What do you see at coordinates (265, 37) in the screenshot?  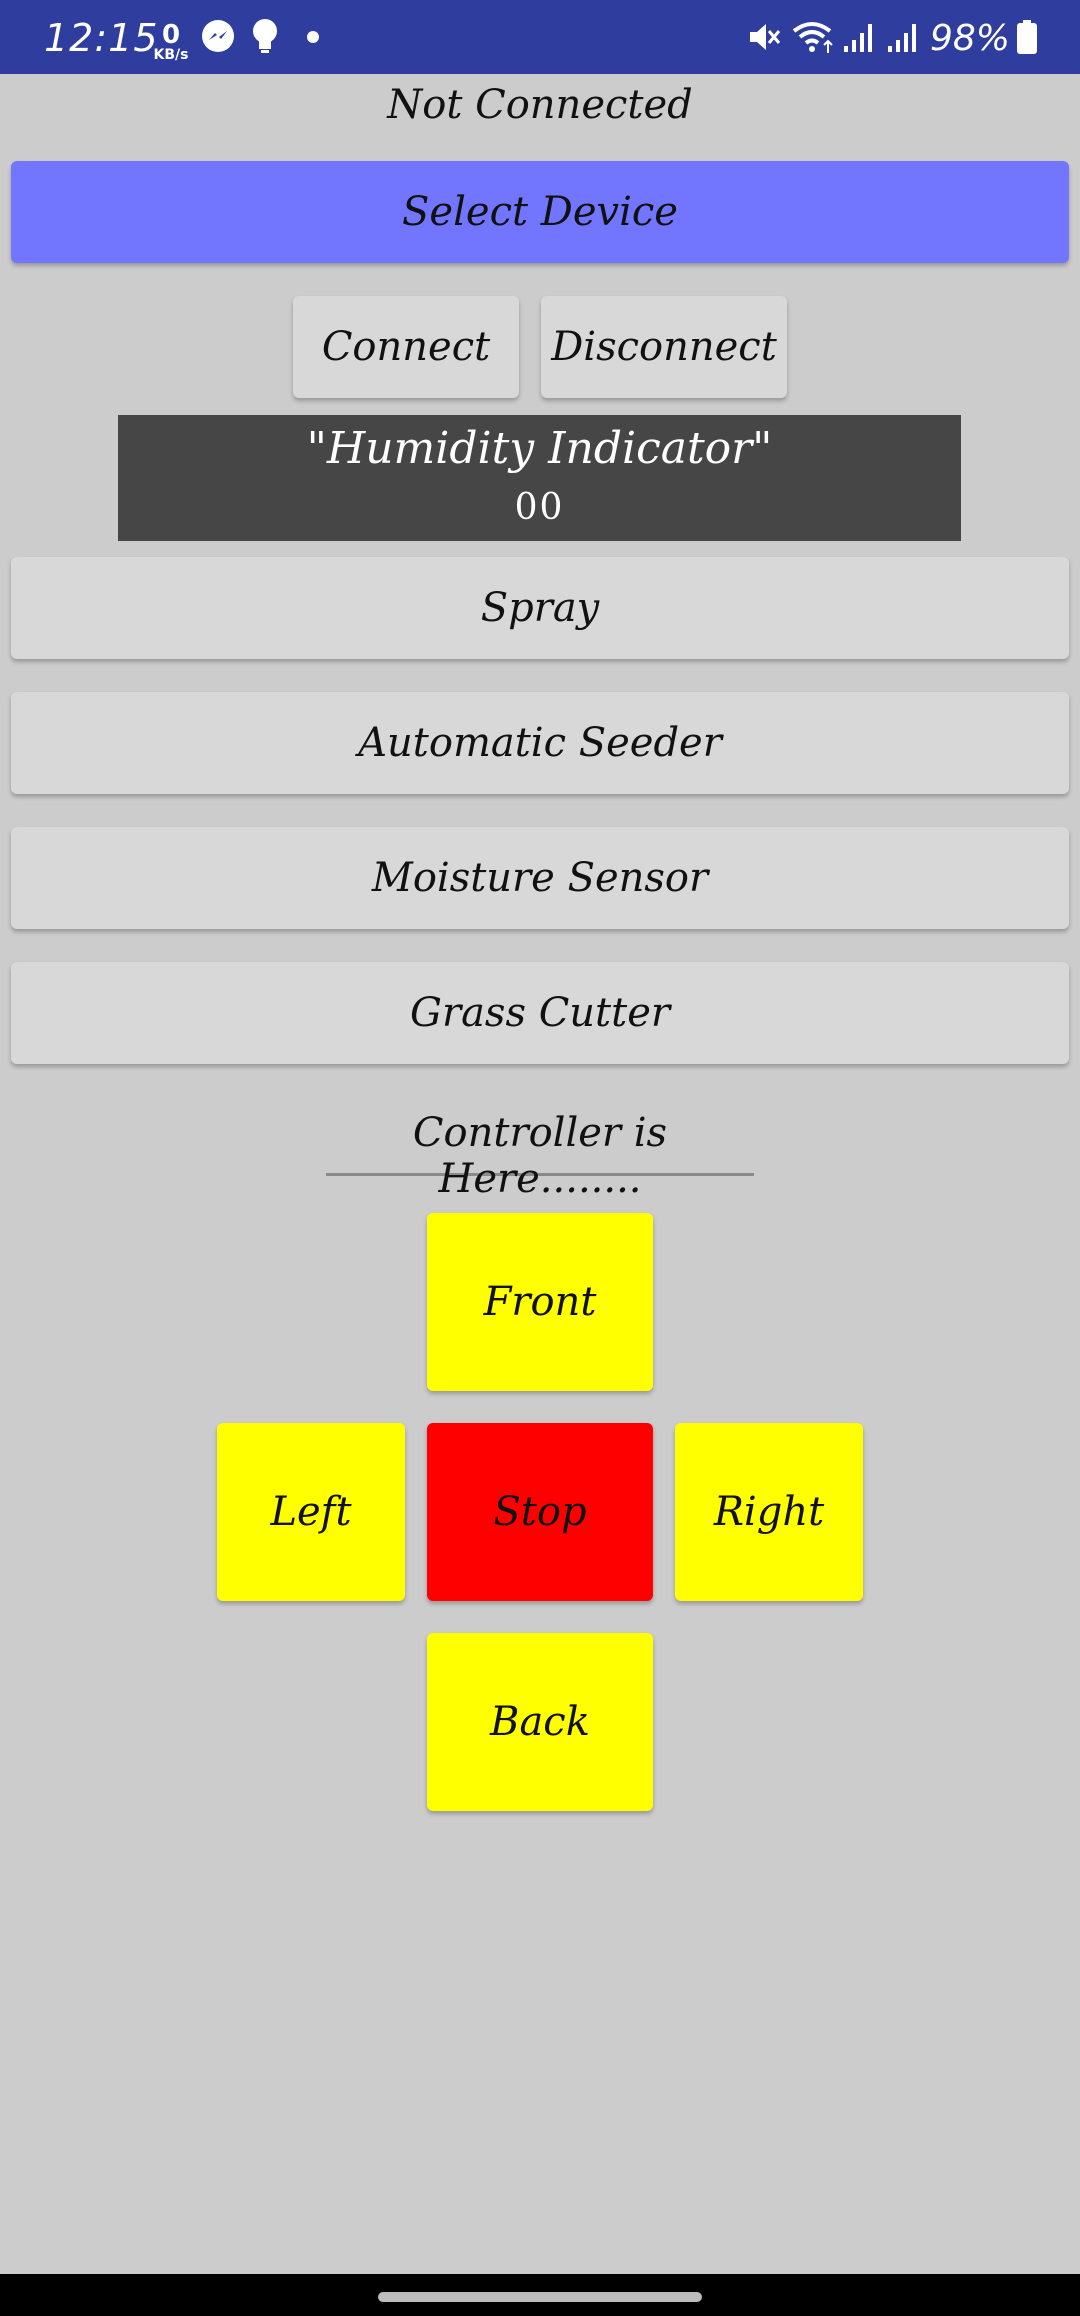 I see `bulb-icon` at bounding box center [265, 37].